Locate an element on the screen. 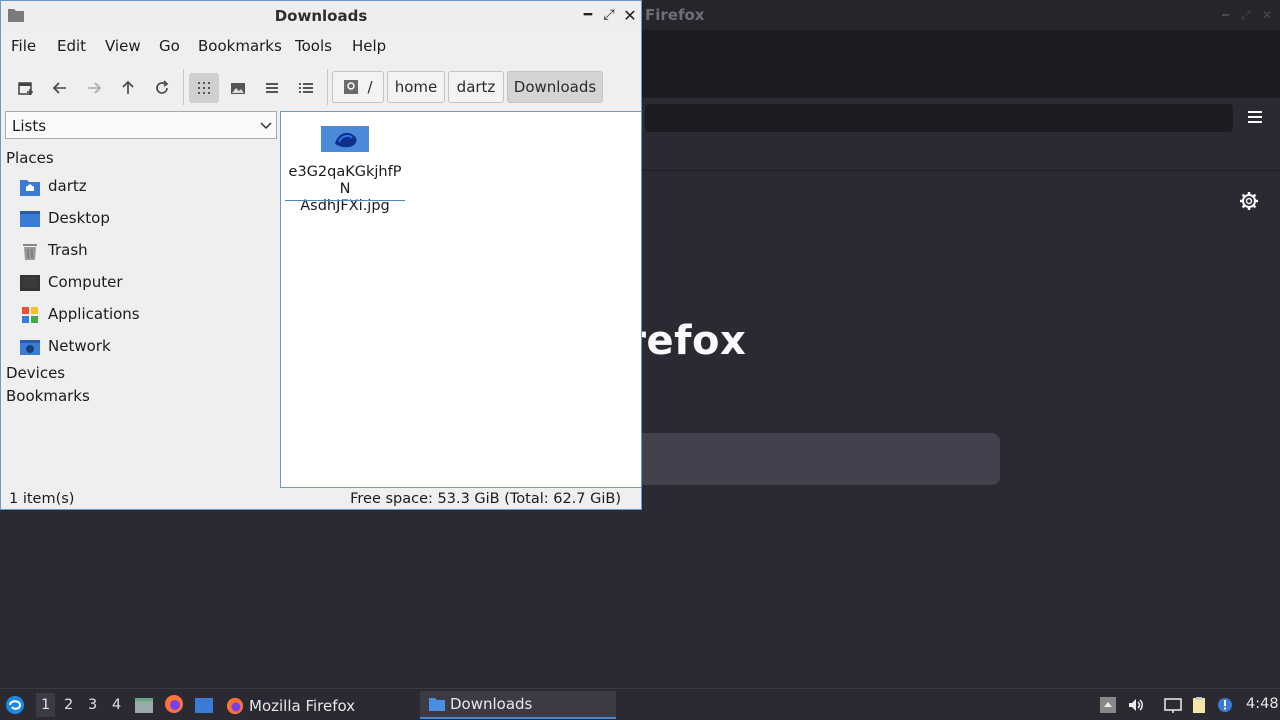 This screenshot has width=1280, height=720. sidebar-item-label: Applications is located at coordinates (94, 314).